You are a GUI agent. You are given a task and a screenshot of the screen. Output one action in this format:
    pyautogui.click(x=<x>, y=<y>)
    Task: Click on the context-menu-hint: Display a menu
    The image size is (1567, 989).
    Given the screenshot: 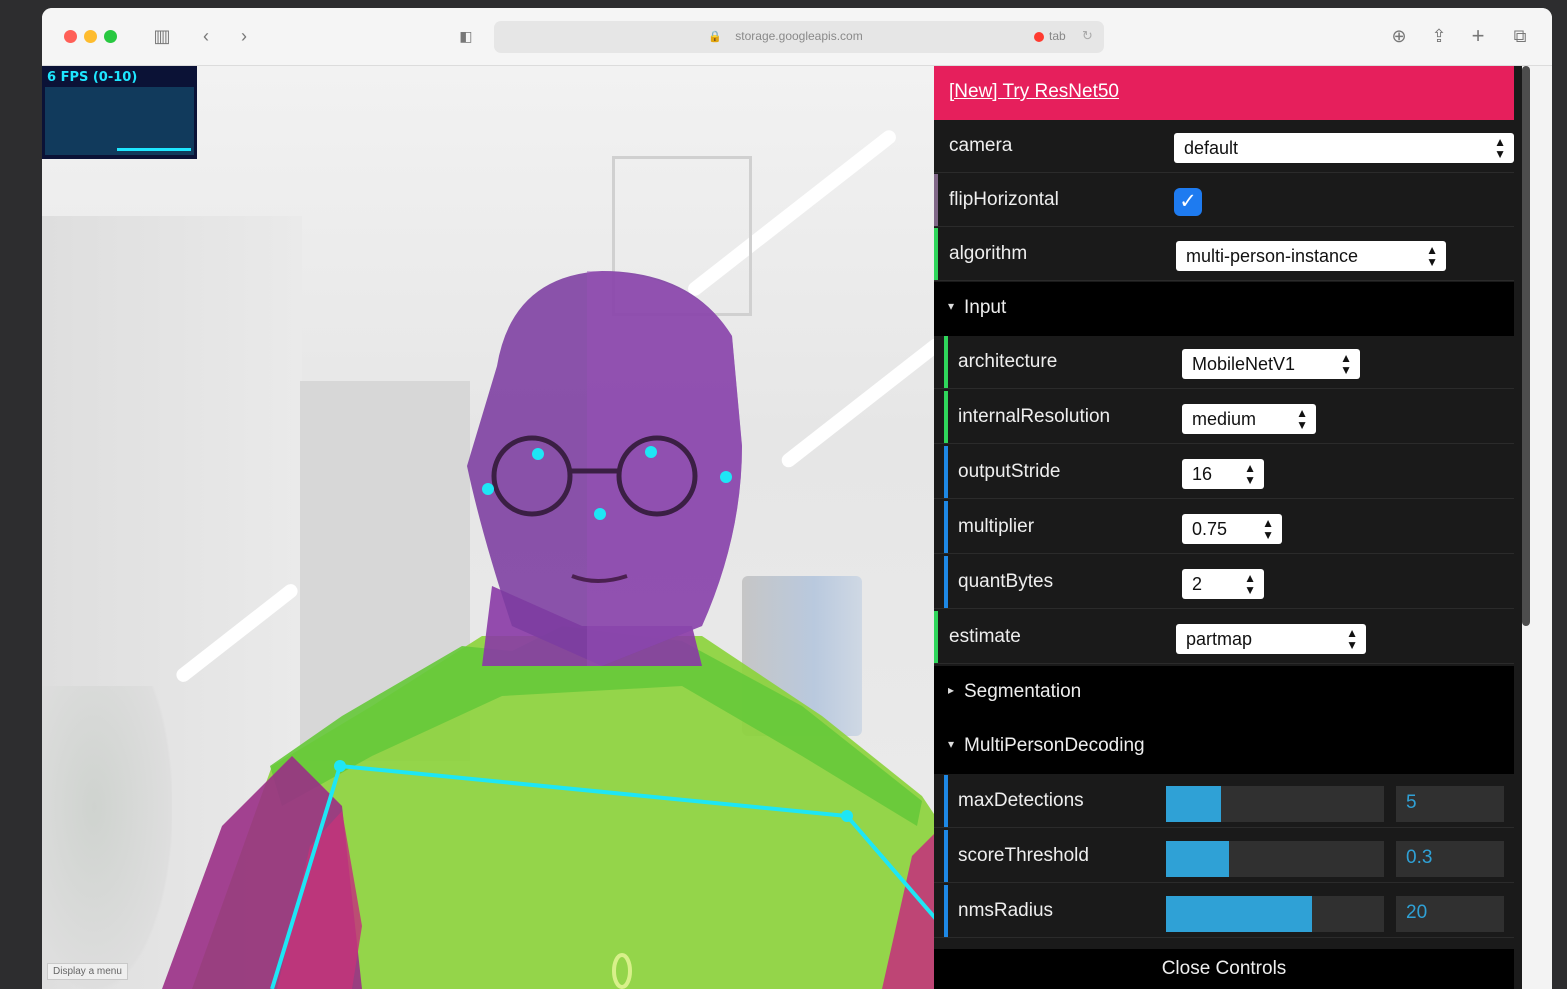 What is the action you would take?
    pyautogui.click(x=87, y=971)
    